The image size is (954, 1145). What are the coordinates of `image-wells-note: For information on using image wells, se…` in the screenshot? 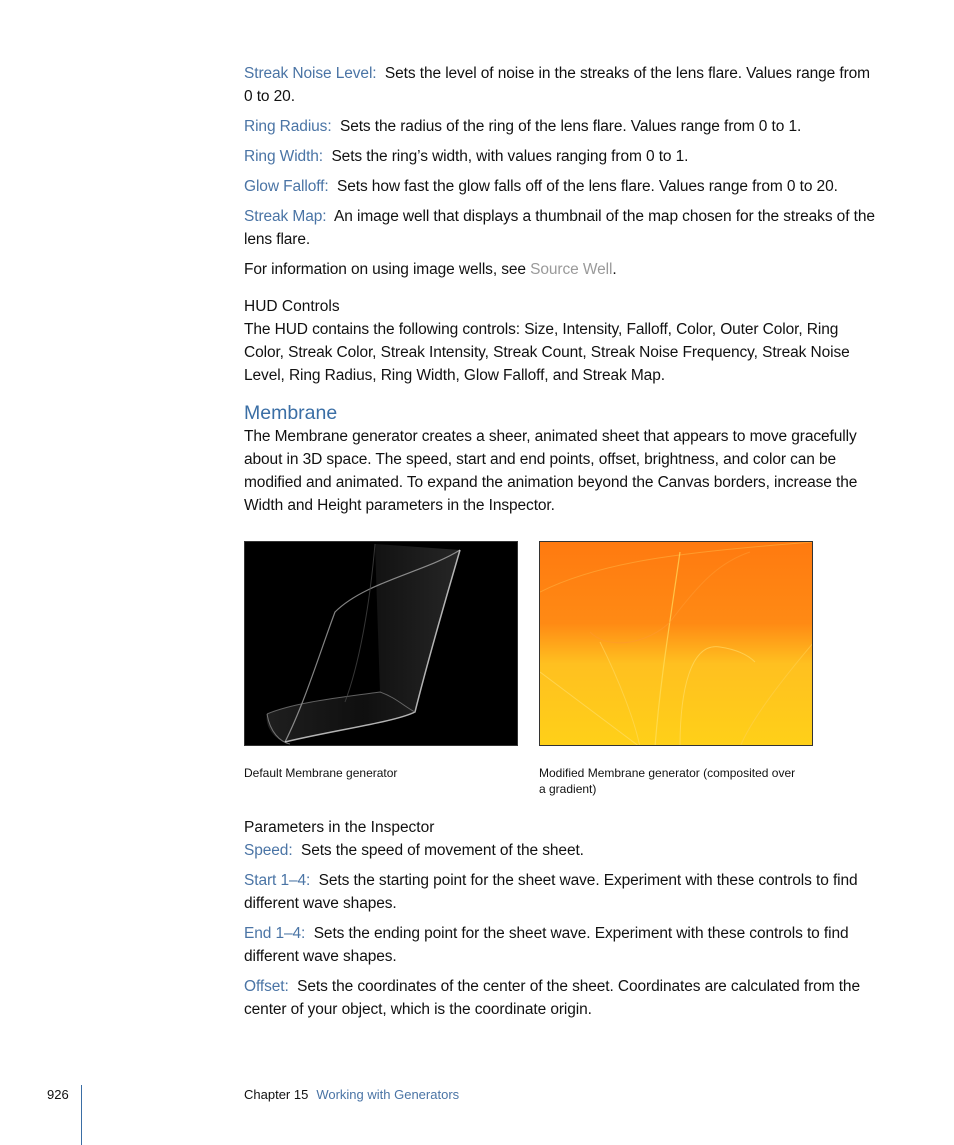 It's located at (560, 269).